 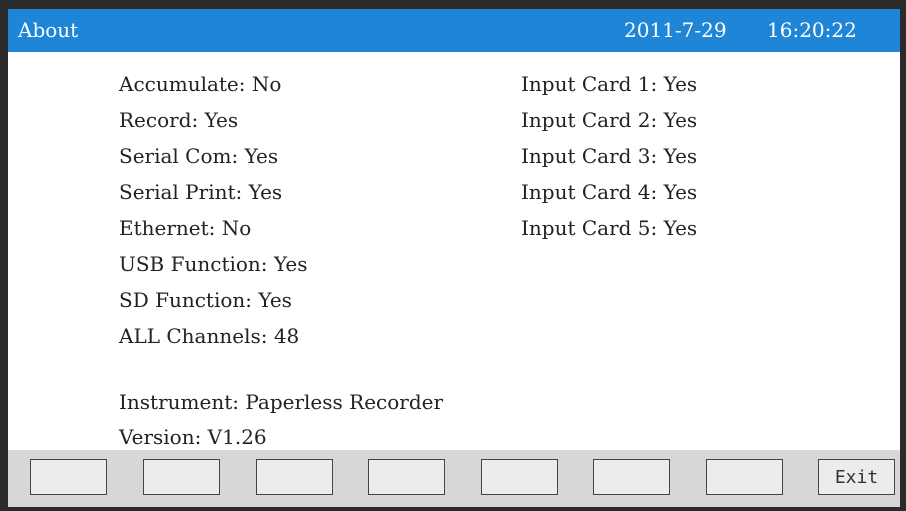 What do you see at coordinates (609, 156) in the screenshot?
I see `info-input-card-3: Input Card 3: Yes` at bounding box center [609, 156].